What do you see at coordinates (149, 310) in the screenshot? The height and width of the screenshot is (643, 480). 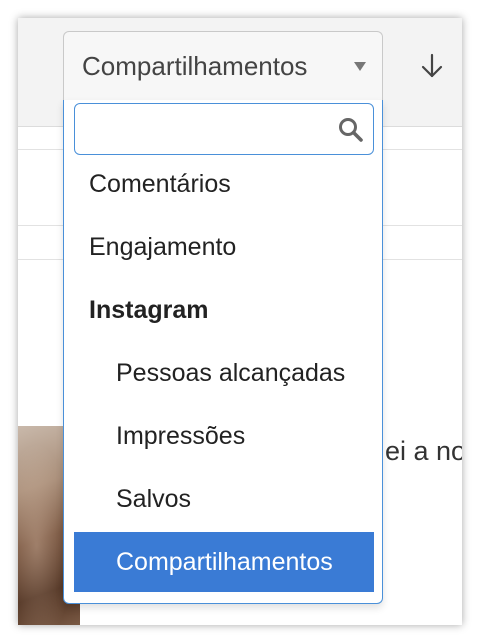 I see `option-group-instagram: Instagram` at bounding box center [149, 310].